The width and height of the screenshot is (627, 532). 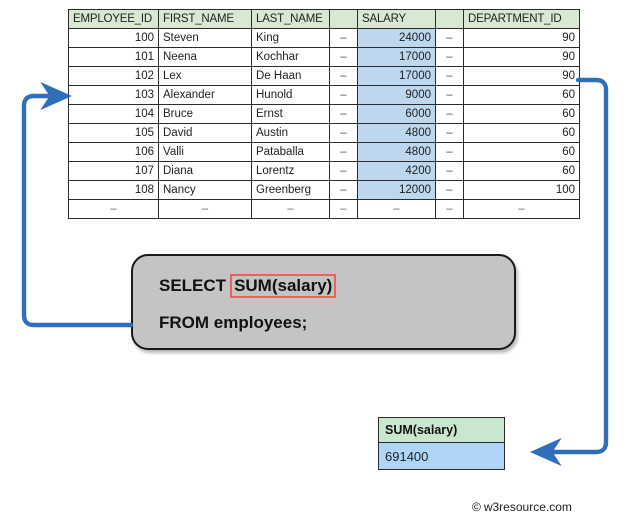 What do you see at coordinates (205, 38) in the screenshot?
I see `cell-first-name: Steven` at bounding box center [205, 38].